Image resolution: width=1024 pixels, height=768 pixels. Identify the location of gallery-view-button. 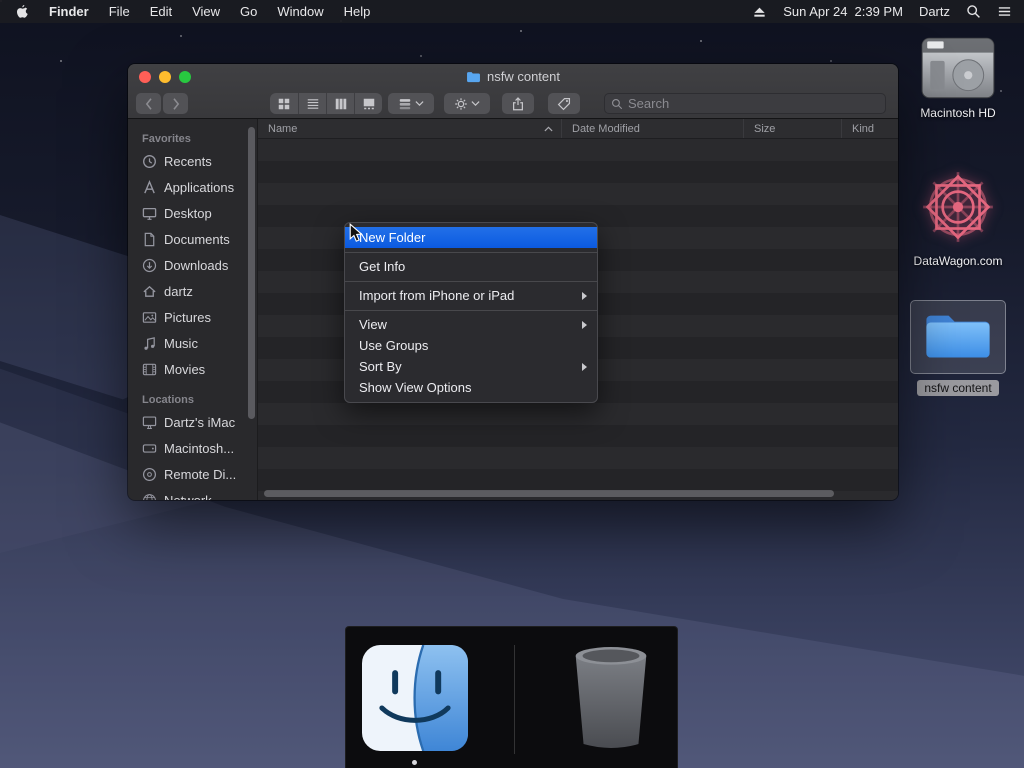
(368, 103).